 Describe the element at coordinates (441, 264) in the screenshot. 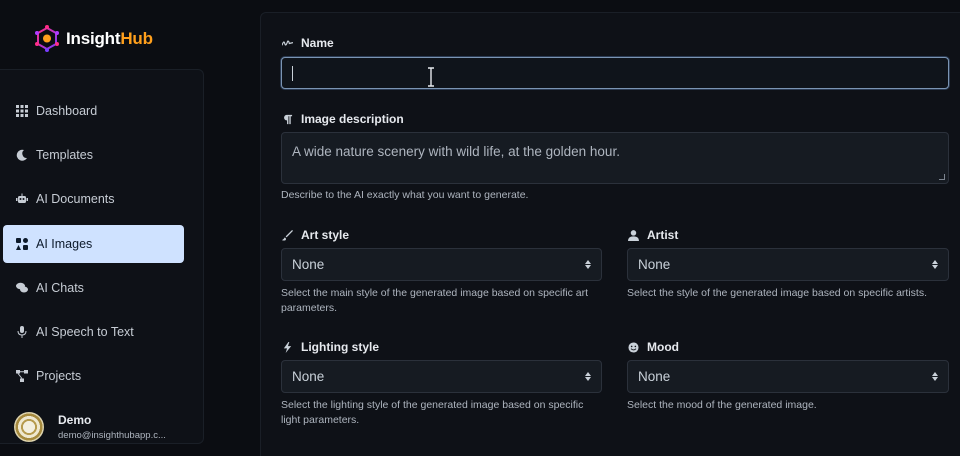

I see `art-style-select: None` at that location.